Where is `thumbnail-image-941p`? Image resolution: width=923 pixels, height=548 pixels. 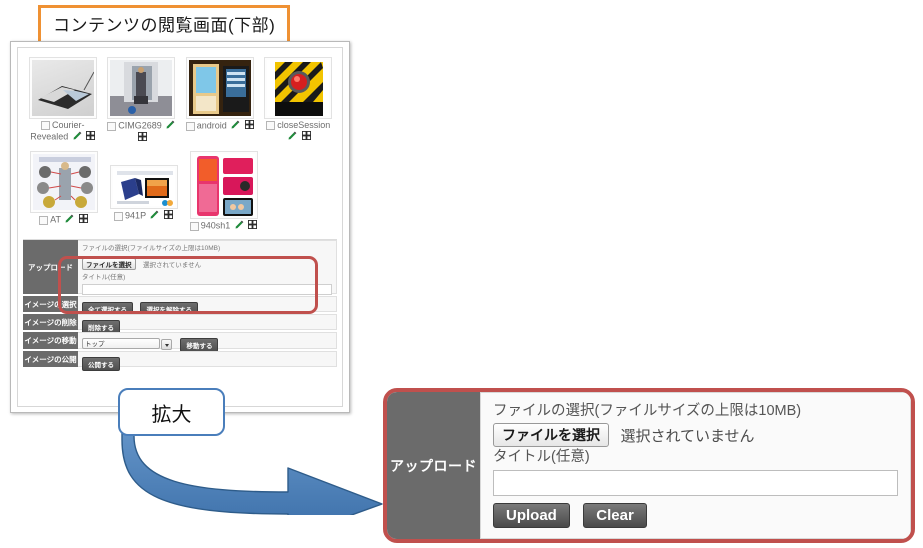
thumbnail-image-941p is located at coordinates (143, 187).